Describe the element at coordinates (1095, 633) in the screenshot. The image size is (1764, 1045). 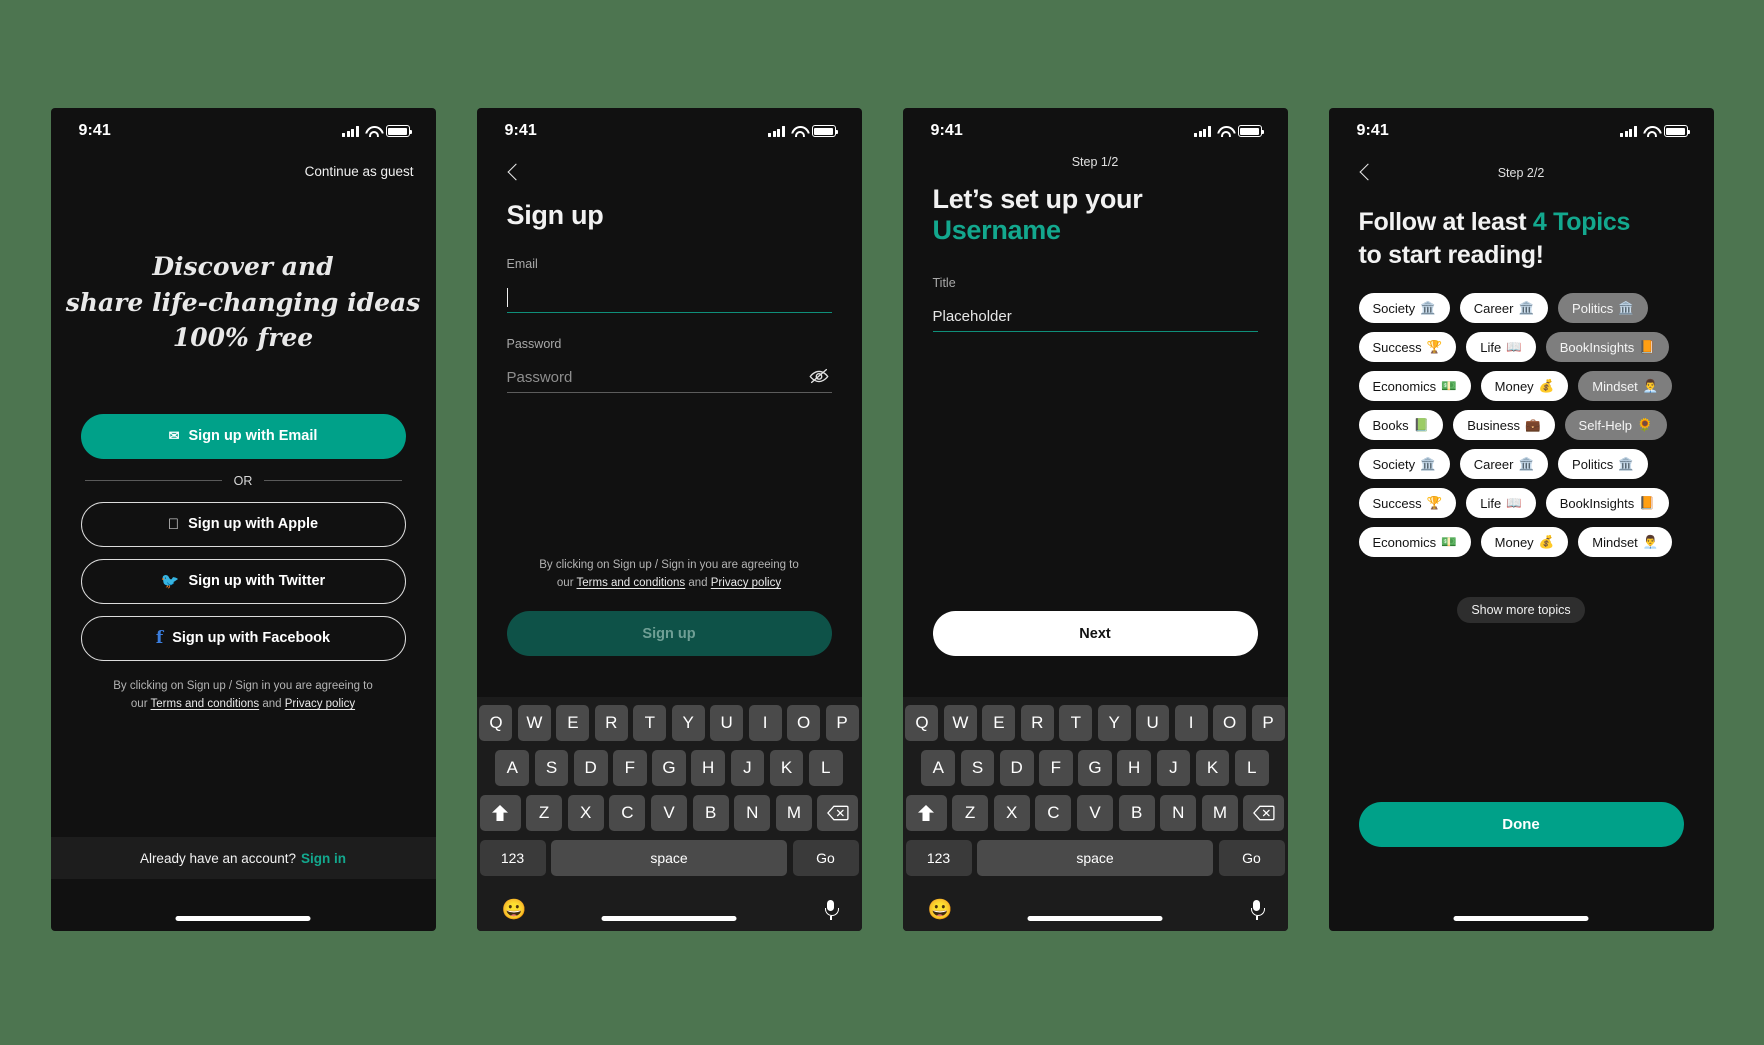
I see `next-button: Next` at that location.